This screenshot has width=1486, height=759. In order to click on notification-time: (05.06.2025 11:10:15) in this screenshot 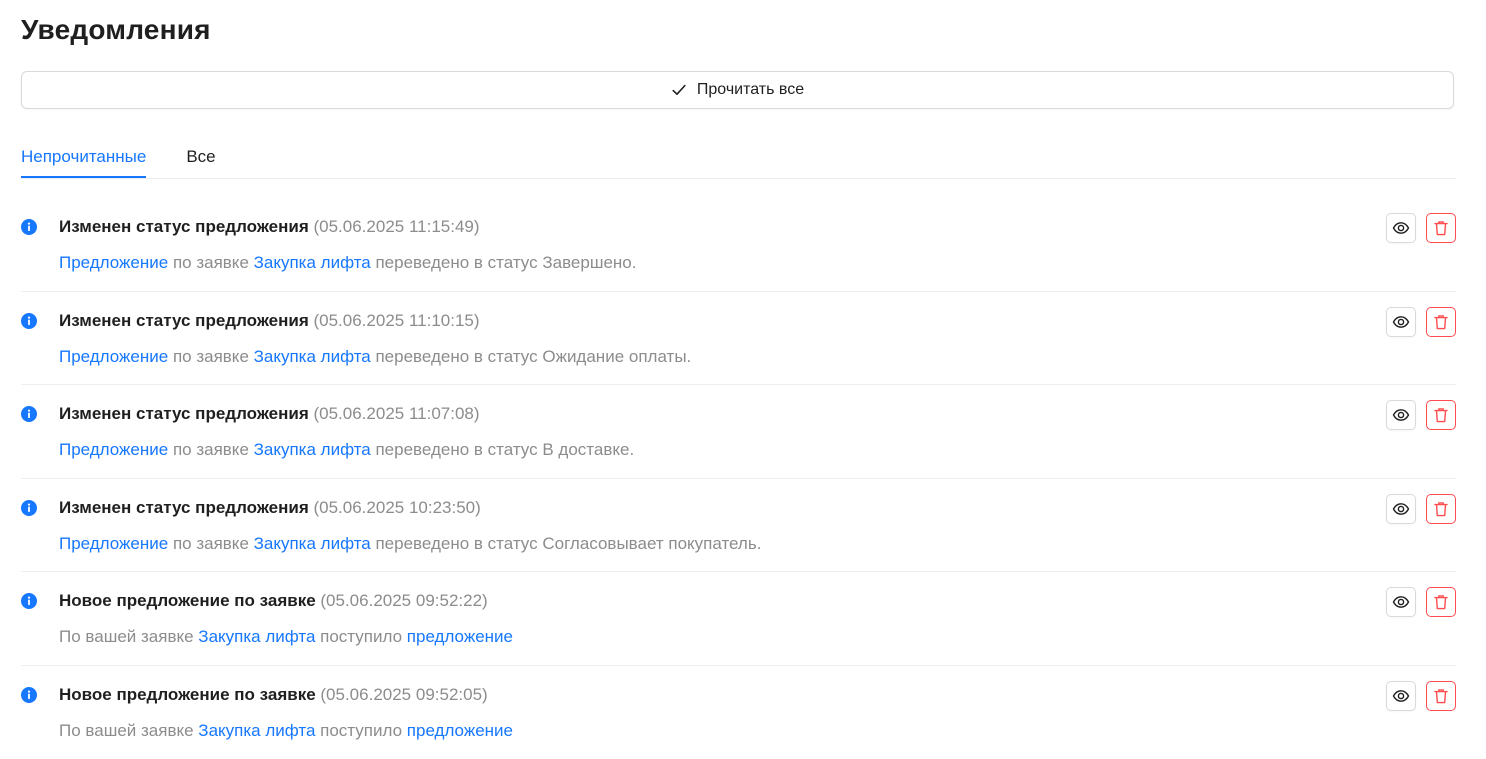, I will do `click(396, 320)`.